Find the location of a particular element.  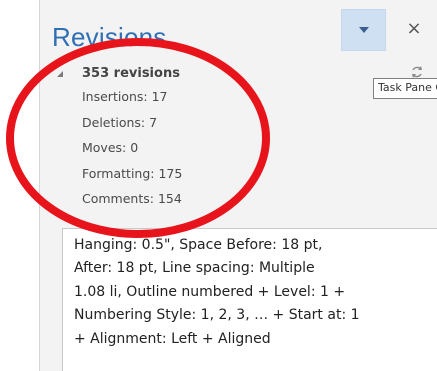

insertions-count: Insertions: 17 is located at coordinates (125, 96).